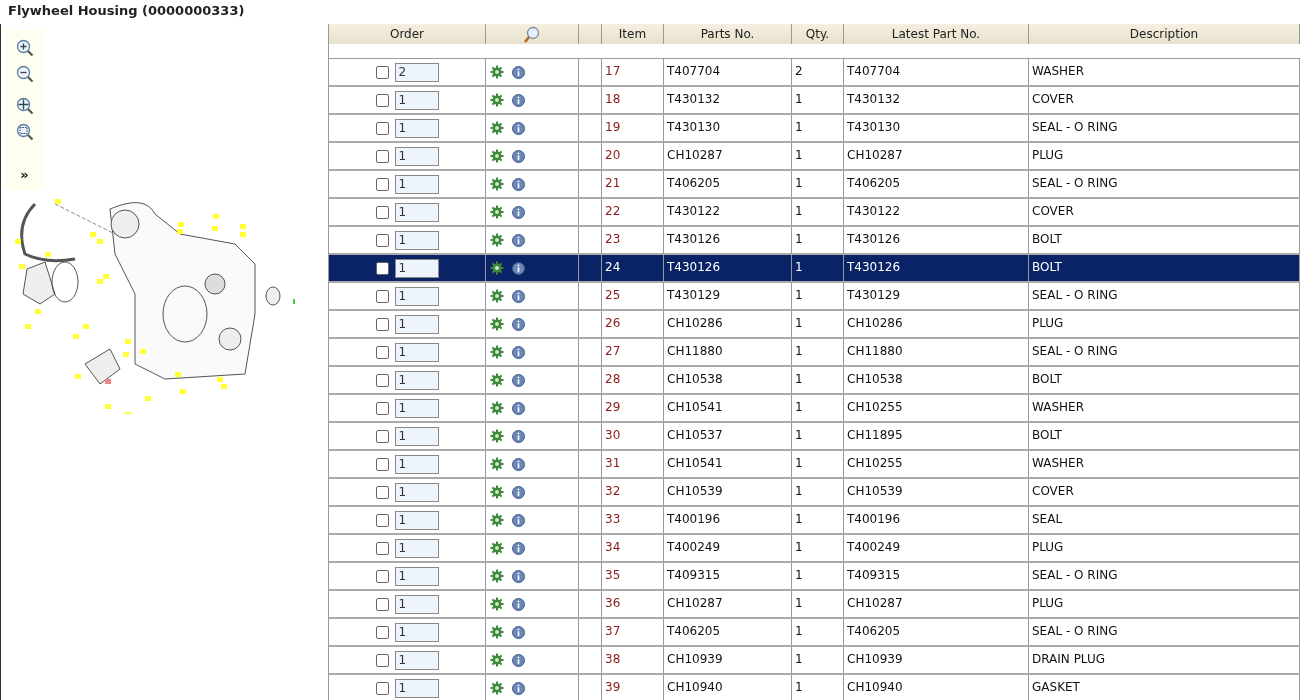 This screenshot has height=700, width=1300. Describe the element at coordinates (814, 213) in the screenshot. I see `table-row: 1 22 T430122 1 T430122 COVER` at that location.